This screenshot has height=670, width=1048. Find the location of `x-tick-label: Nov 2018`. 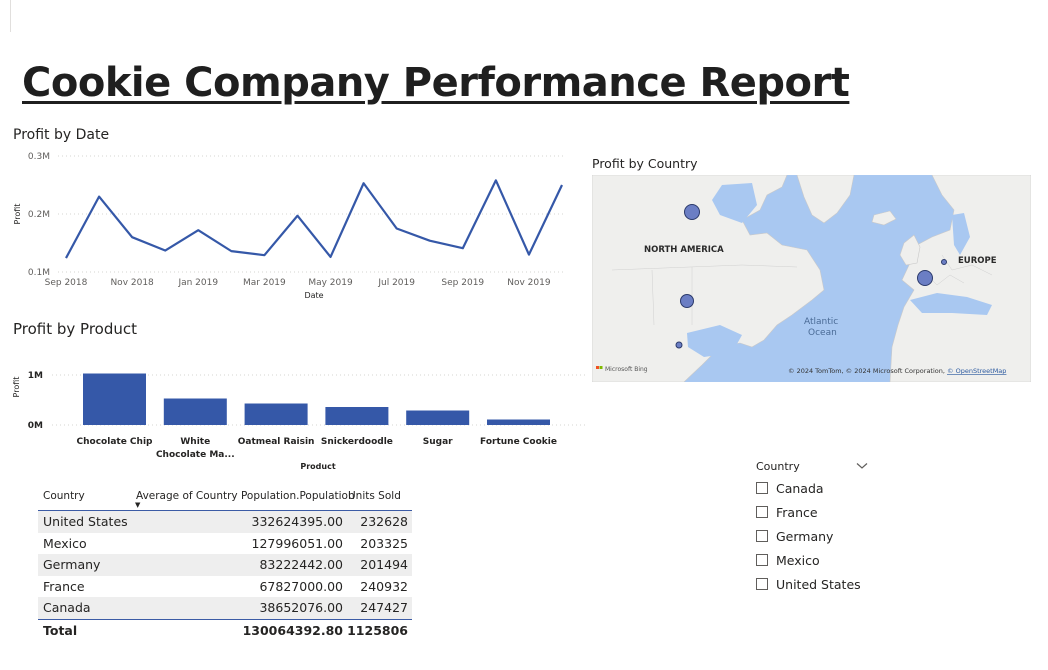

x-tick-label: Nov 2018 is located at coordinates (132, 283).